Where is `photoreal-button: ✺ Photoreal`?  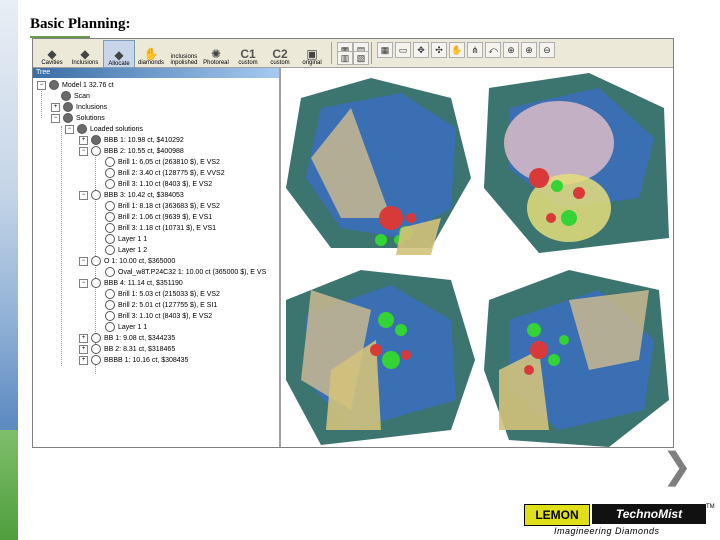 photoreal-button: ✺ Photoreal is located at coordinates (216, 53).